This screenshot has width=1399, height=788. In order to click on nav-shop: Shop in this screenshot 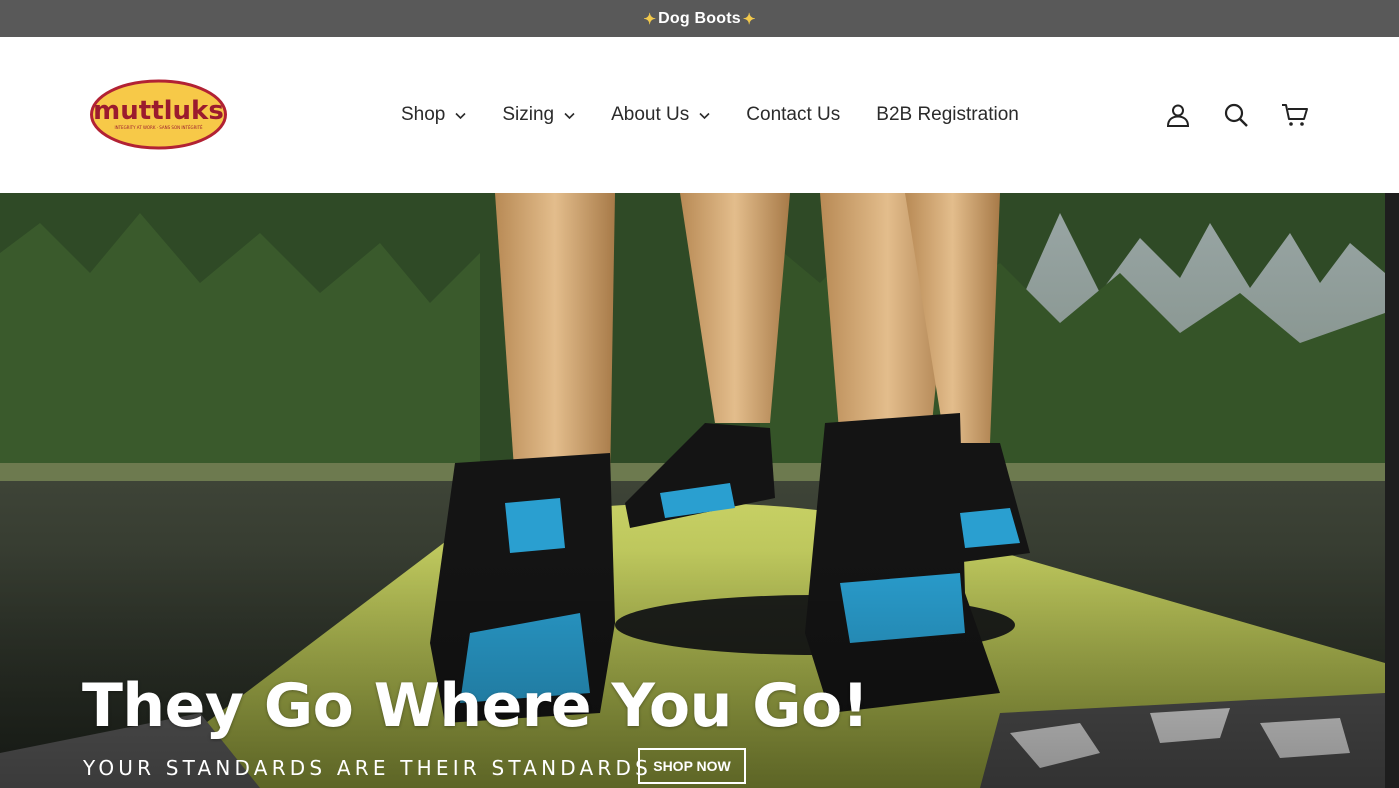, I will do `click(433, 115)`.